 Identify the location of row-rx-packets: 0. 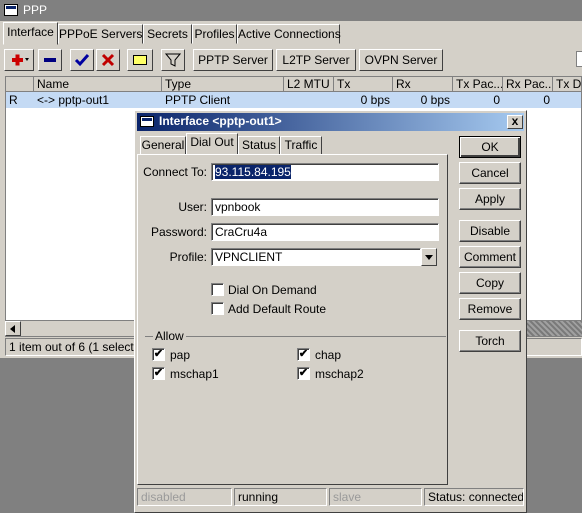
(546, 100).